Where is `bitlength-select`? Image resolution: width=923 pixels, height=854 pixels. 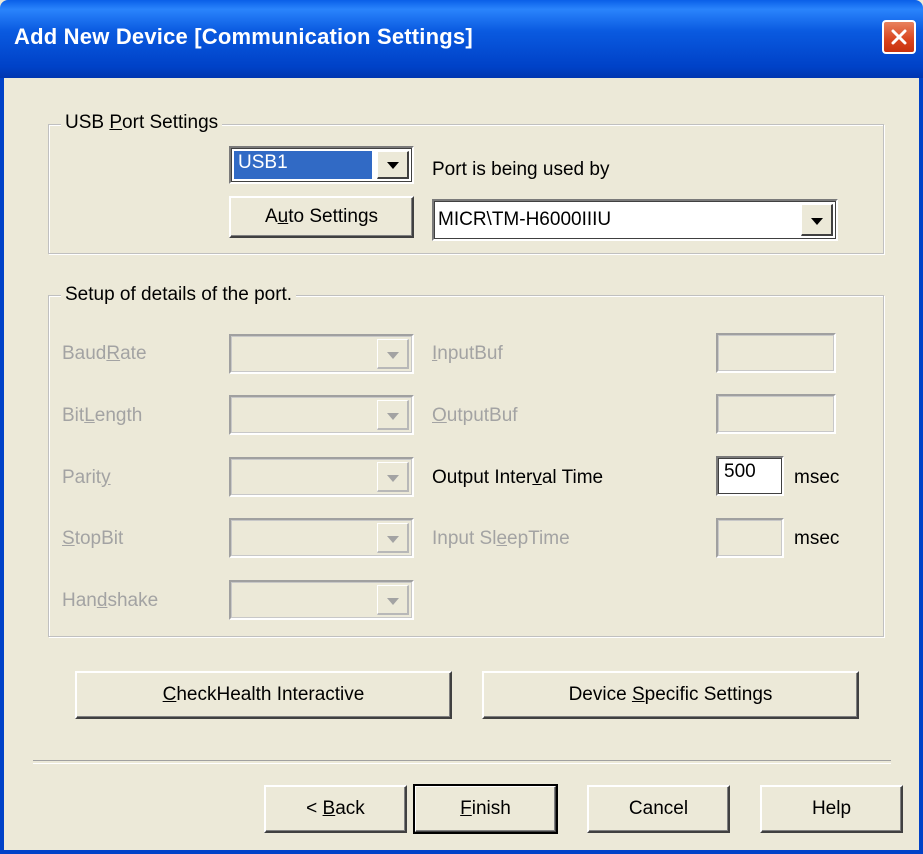
bitlength-select is located at coordinates (321, 415).